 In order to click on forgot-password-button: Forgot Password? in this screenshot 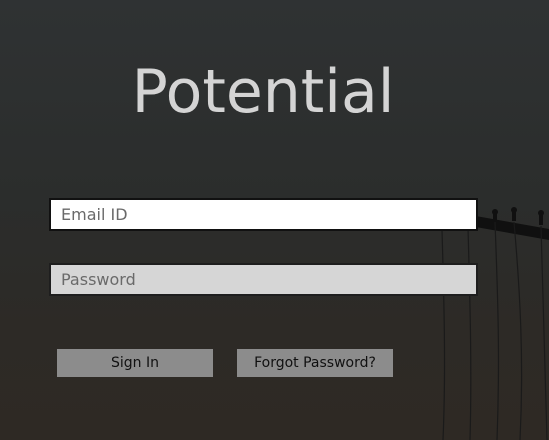, I will do `click(315, 363)`.